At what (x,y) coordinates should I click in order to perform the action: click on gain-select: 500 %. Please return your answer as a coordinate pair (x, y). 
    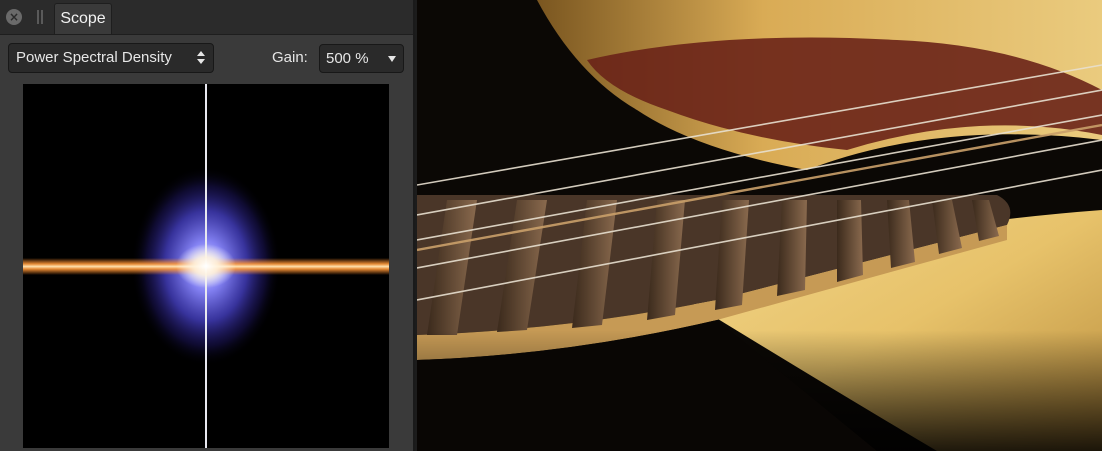
    Looking at the image, I should click on (361, 58).